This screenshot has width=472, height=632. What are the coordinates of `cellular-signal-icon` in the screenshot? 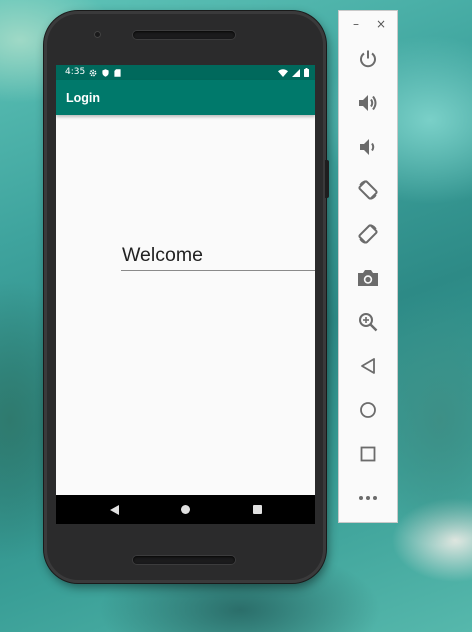 It's located at (296, 72).